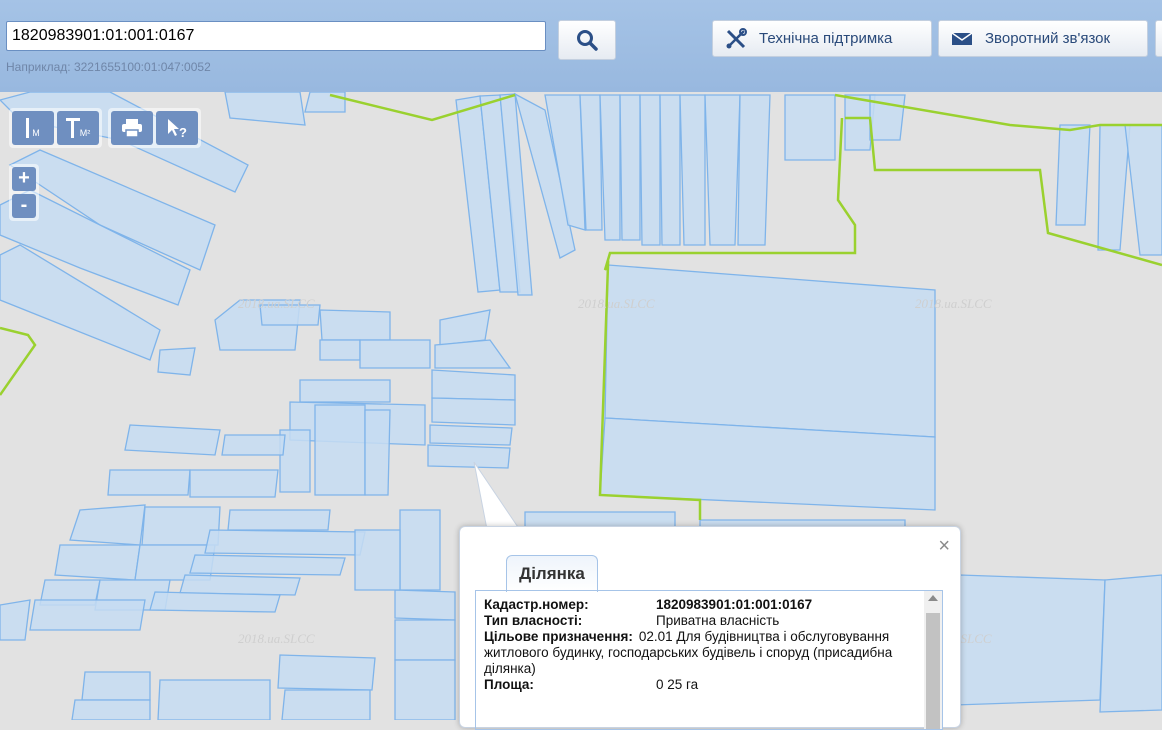 This screenshot has height=730, width=1162. Describe the element at coordinates (1048, 38) in the screenshot. I see `feedback-label: Зворотний зв'язок` at that location.